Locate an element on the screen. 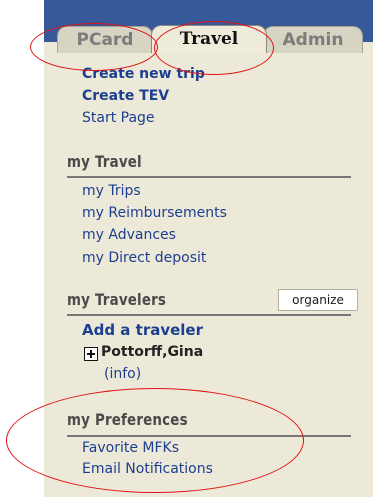 Image resolution: width=383 pixels, height=497 pixels. my-travel-divider is located at coordinates (209, 177).